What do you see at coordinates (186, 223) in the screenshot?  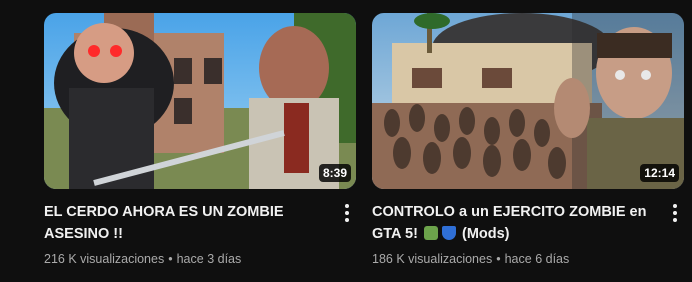 I see `video-title: EL CERDO AHORA ES UN ZOMBIE ASESINO !!` at bounding box center [186, 223].